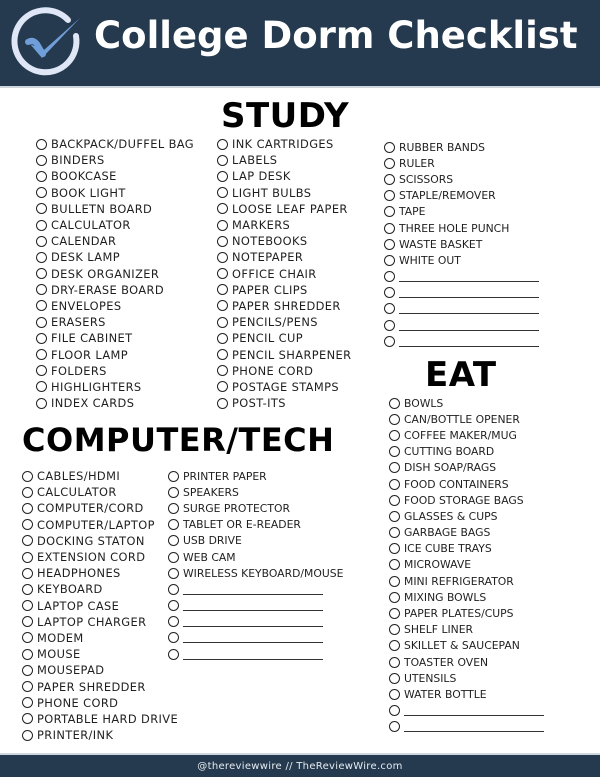 Image resolution: width=600 pixels, height=777 pixels. I want to click on checklist-item: SHELF LINER, so click(466, 630).